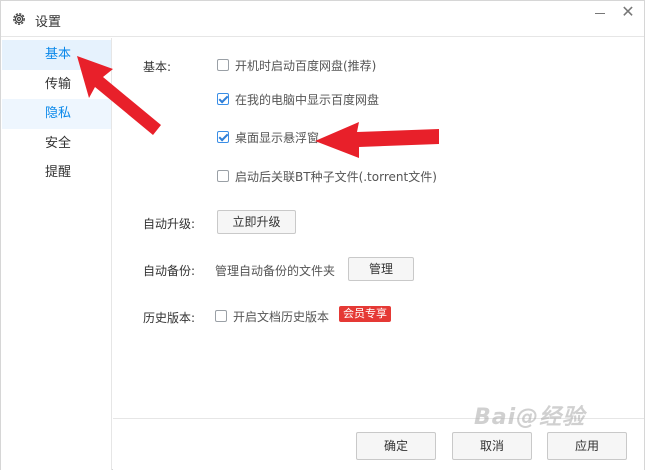 The height and width of the screenshot is (470, 645). I want to click on option-autostart: 开机时启动百度网盘(推荐), so click(296, 65).